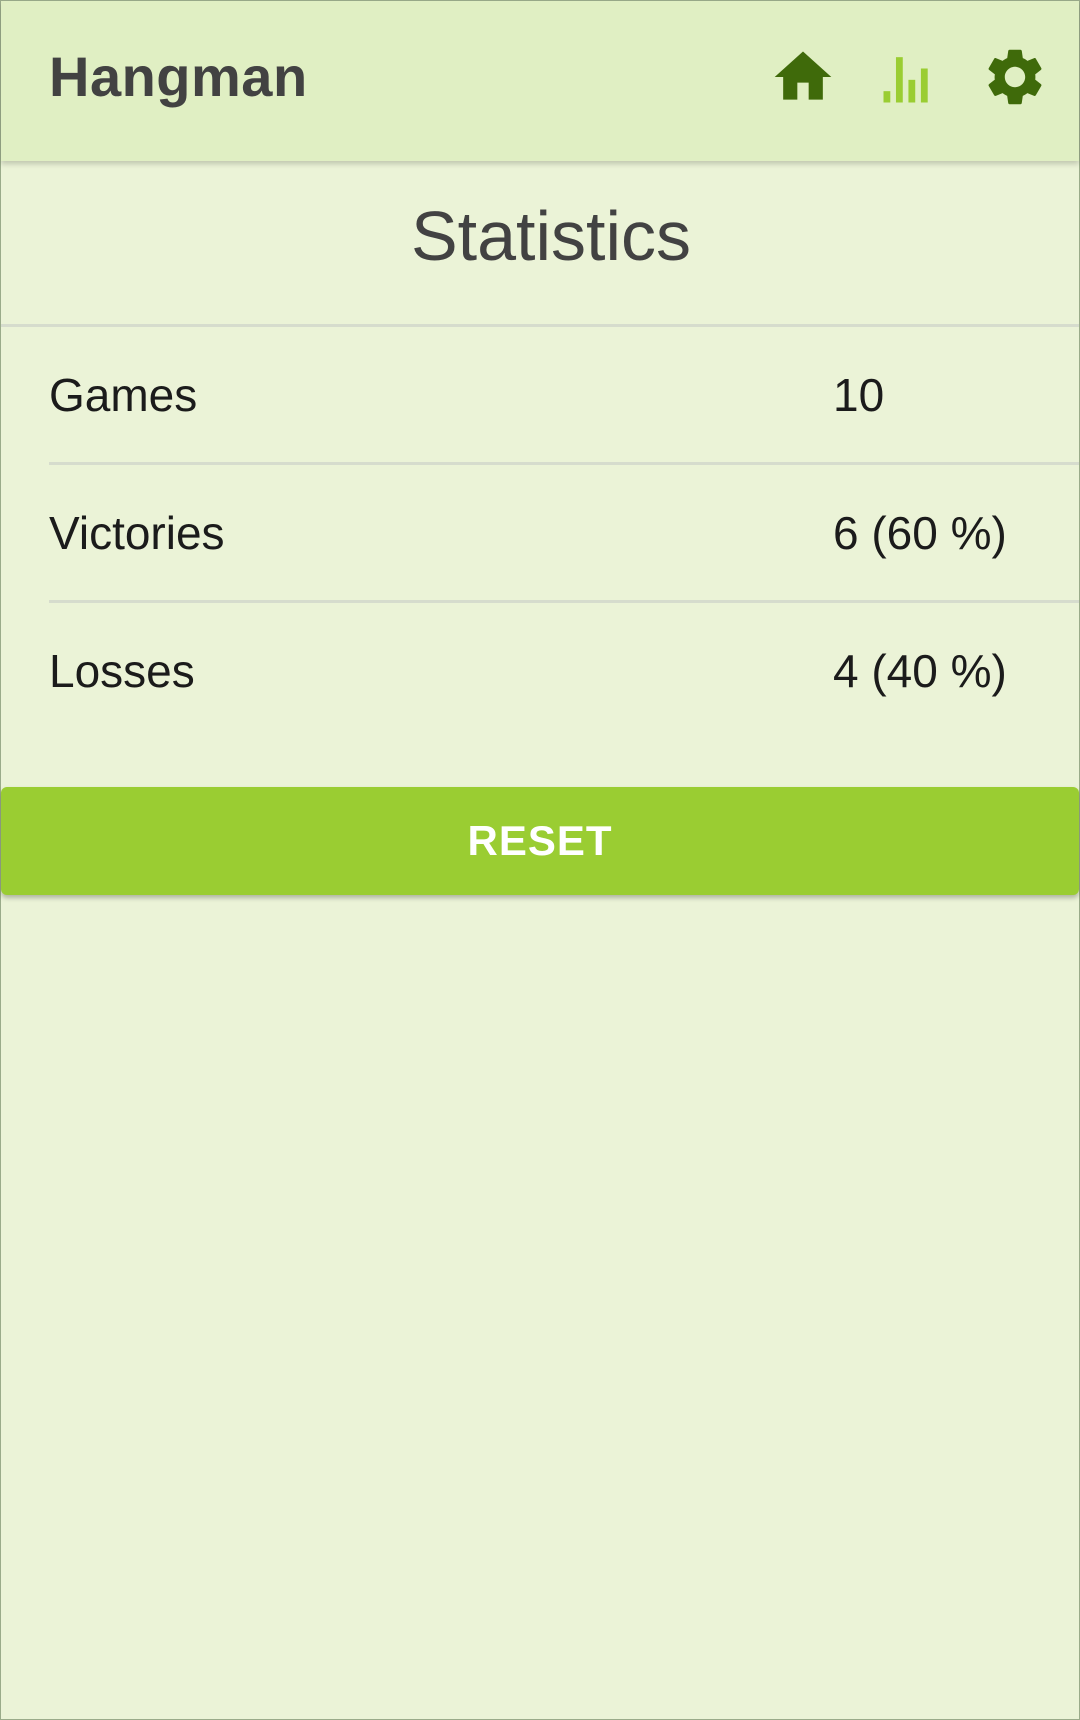 The width and height of the screenshot is (1080, 1720). What do you see at coordinates (540, 81) in the screenshot?
I see `app-bar: Hangman` at bounding box center [540, 81].